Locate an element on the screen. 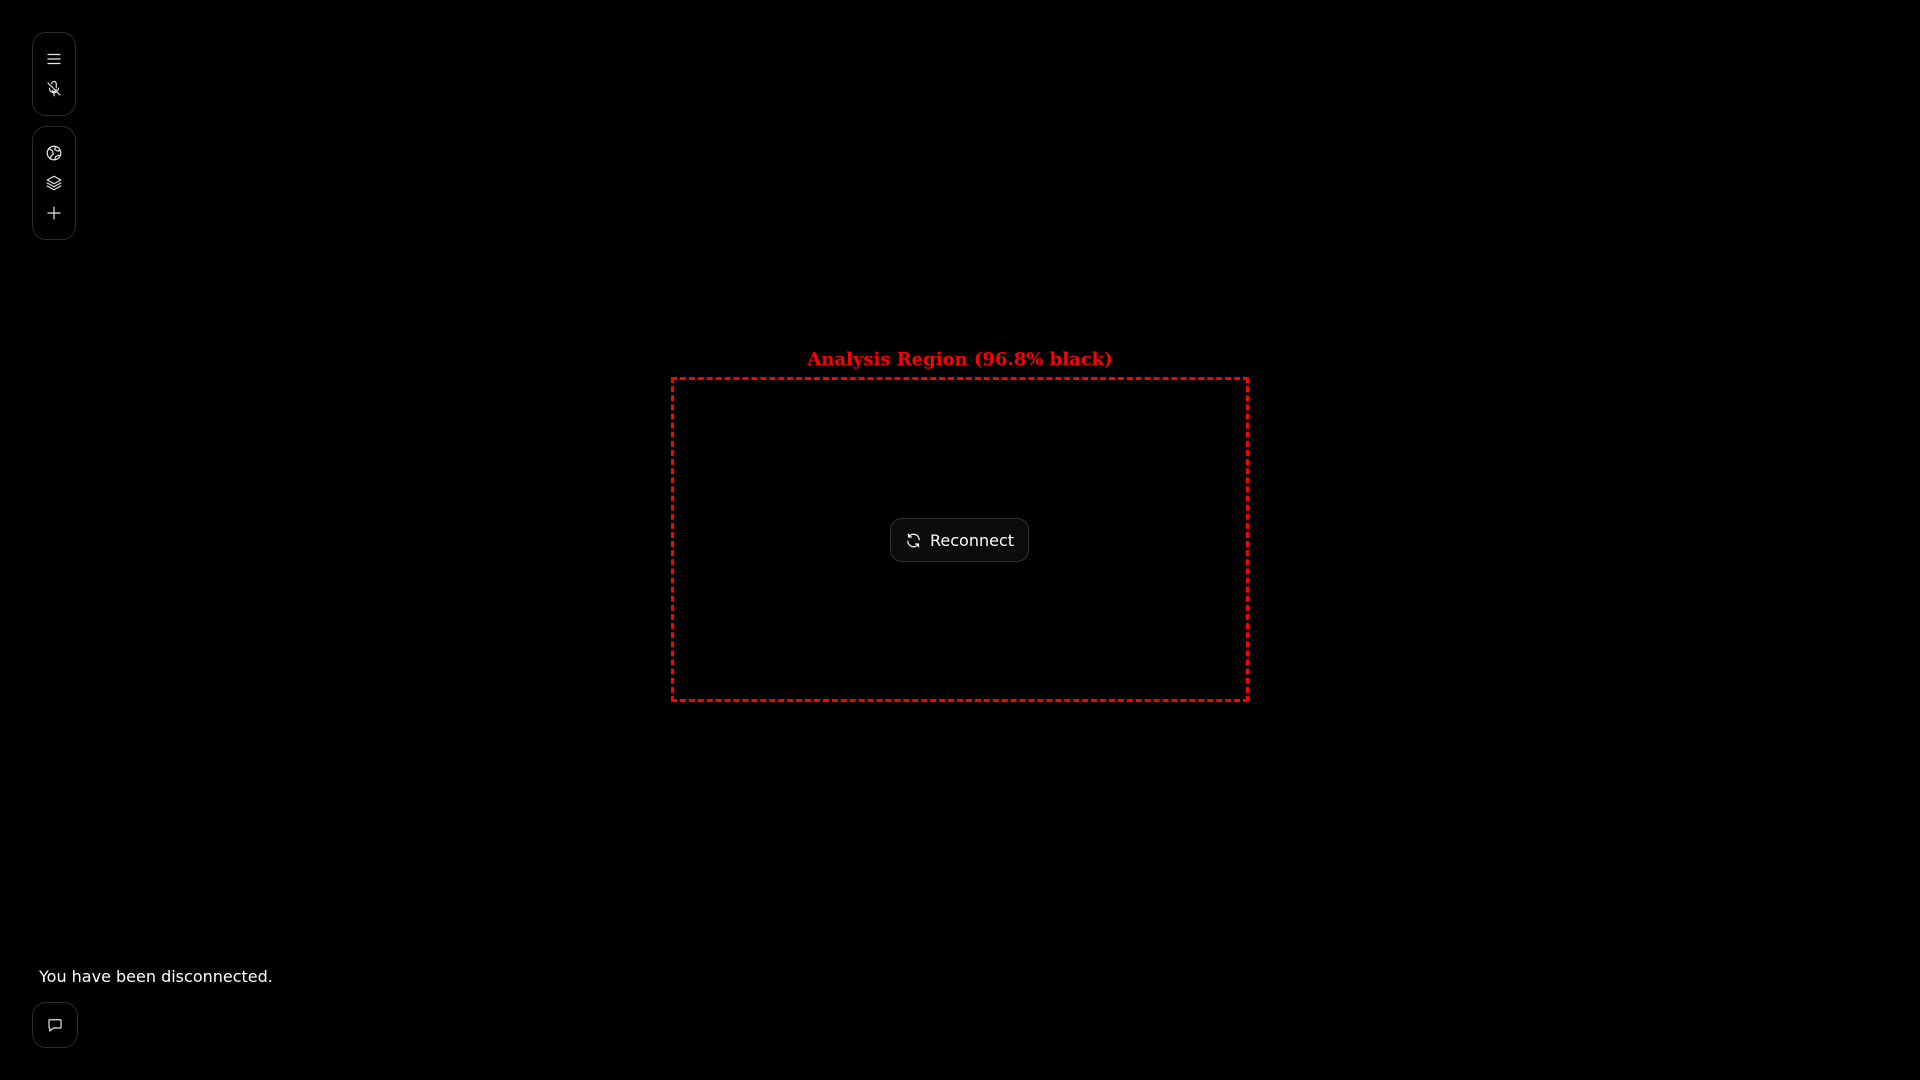 The height and width of the screenshot is (1080, 1920). menu-button is located at coordinates (54, 59).